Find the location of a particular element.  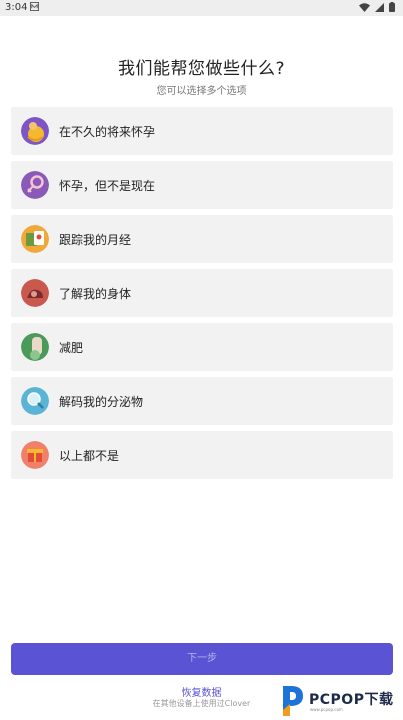

watermark: PCPOP下载 www.pcpop.com is located at coordinates (340, 701).